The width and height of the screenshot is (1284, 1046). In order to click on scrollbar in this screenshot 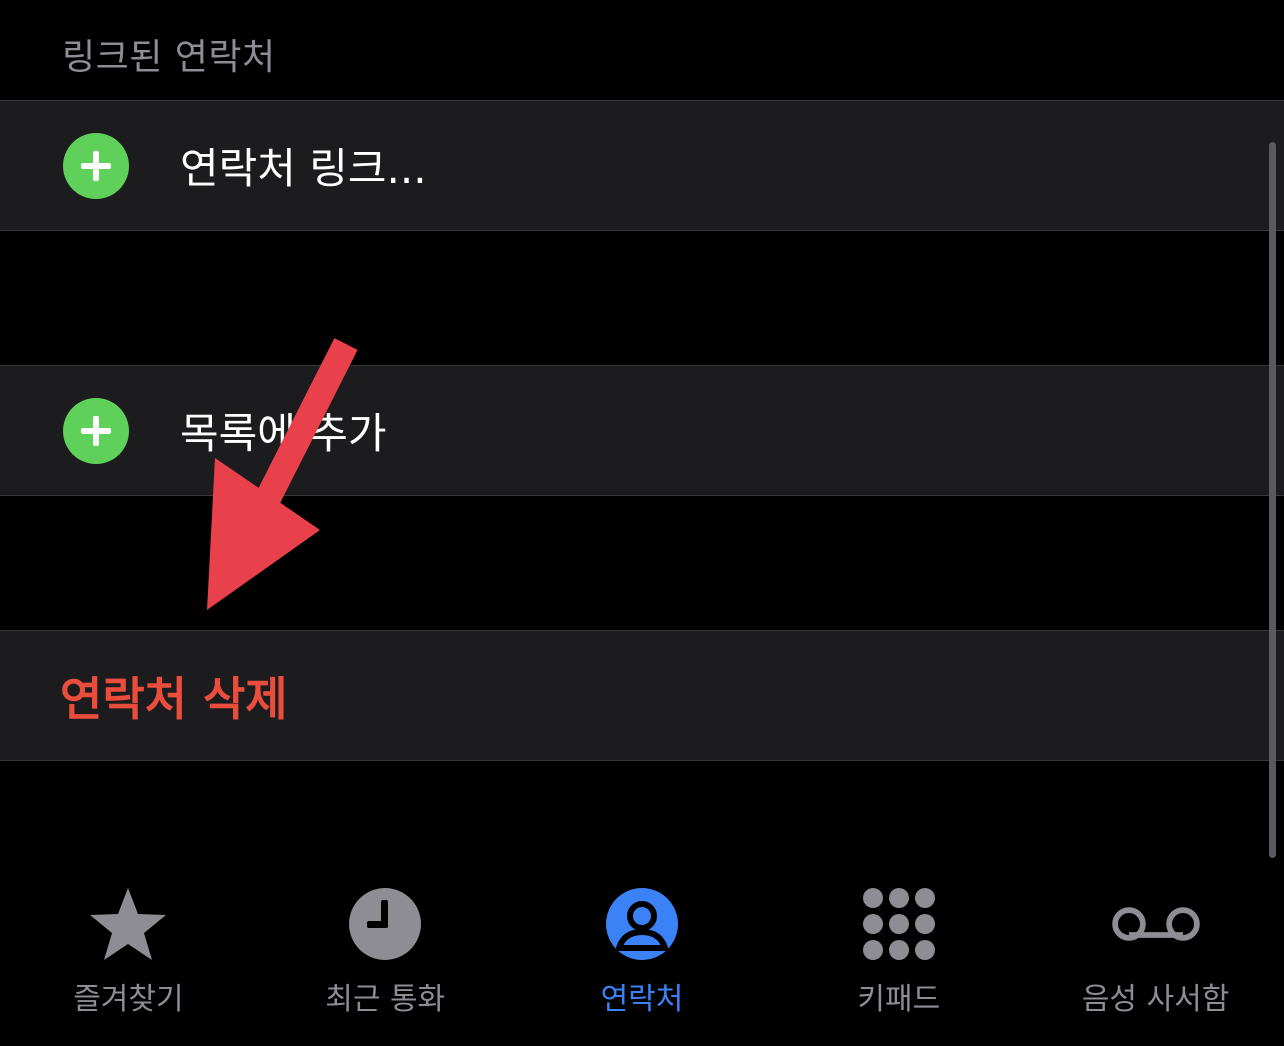, I will do `click(1272, 500)`.